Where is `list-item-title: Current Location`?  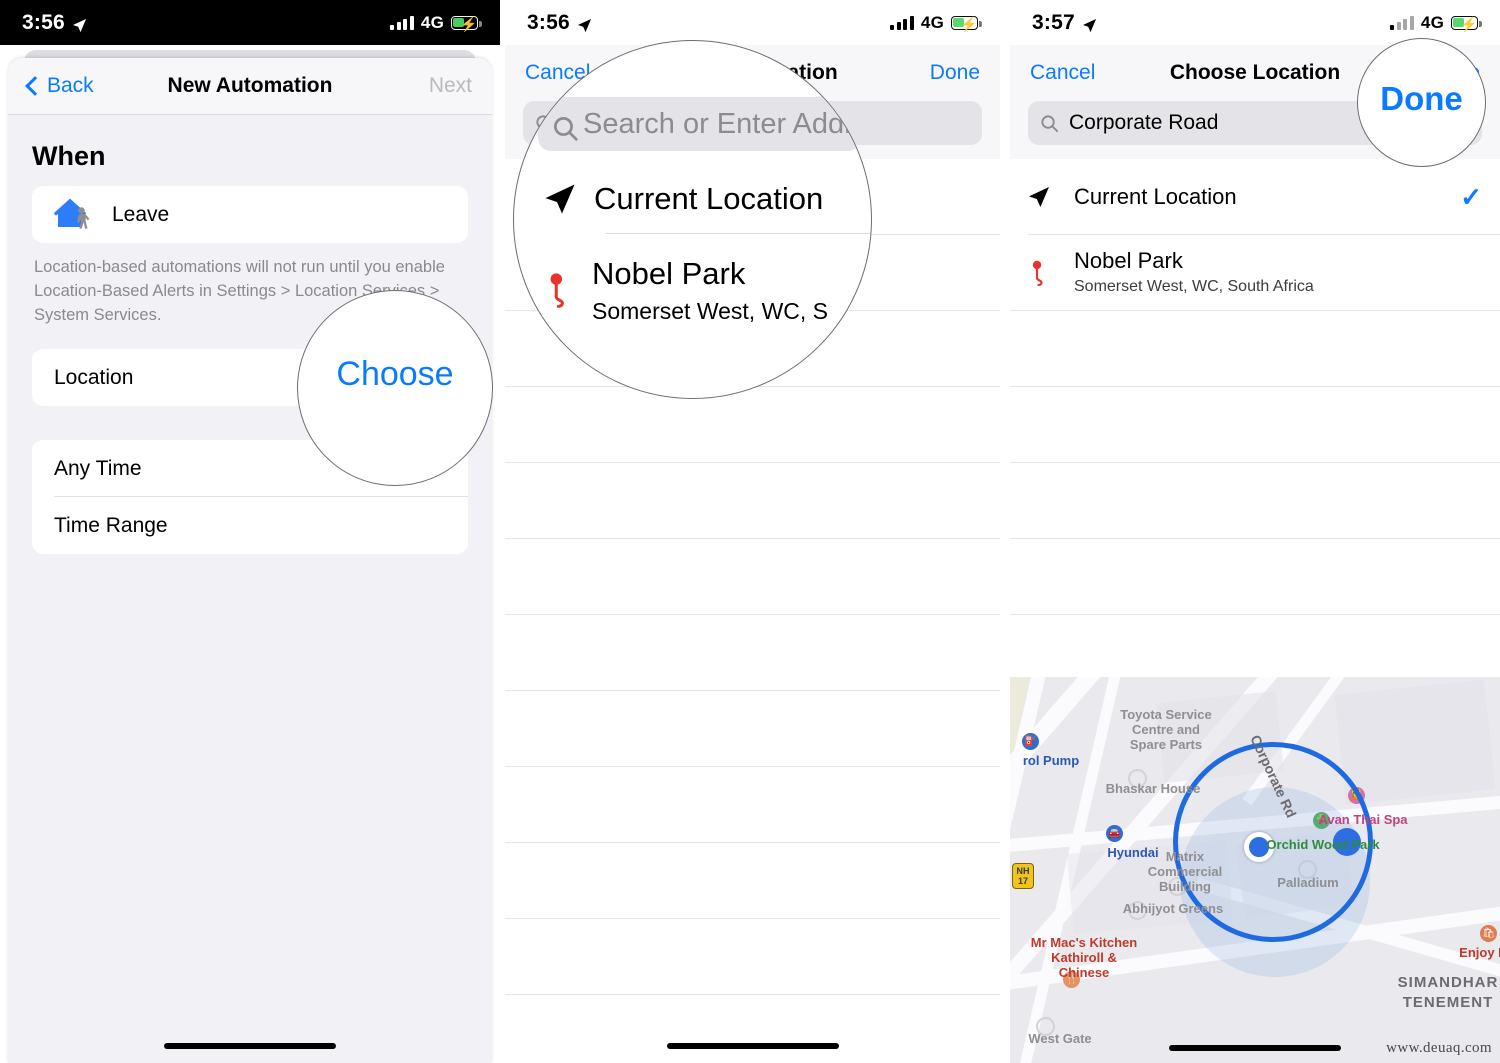 list-item-title: Current Location is located at coordinates (1155, 196).